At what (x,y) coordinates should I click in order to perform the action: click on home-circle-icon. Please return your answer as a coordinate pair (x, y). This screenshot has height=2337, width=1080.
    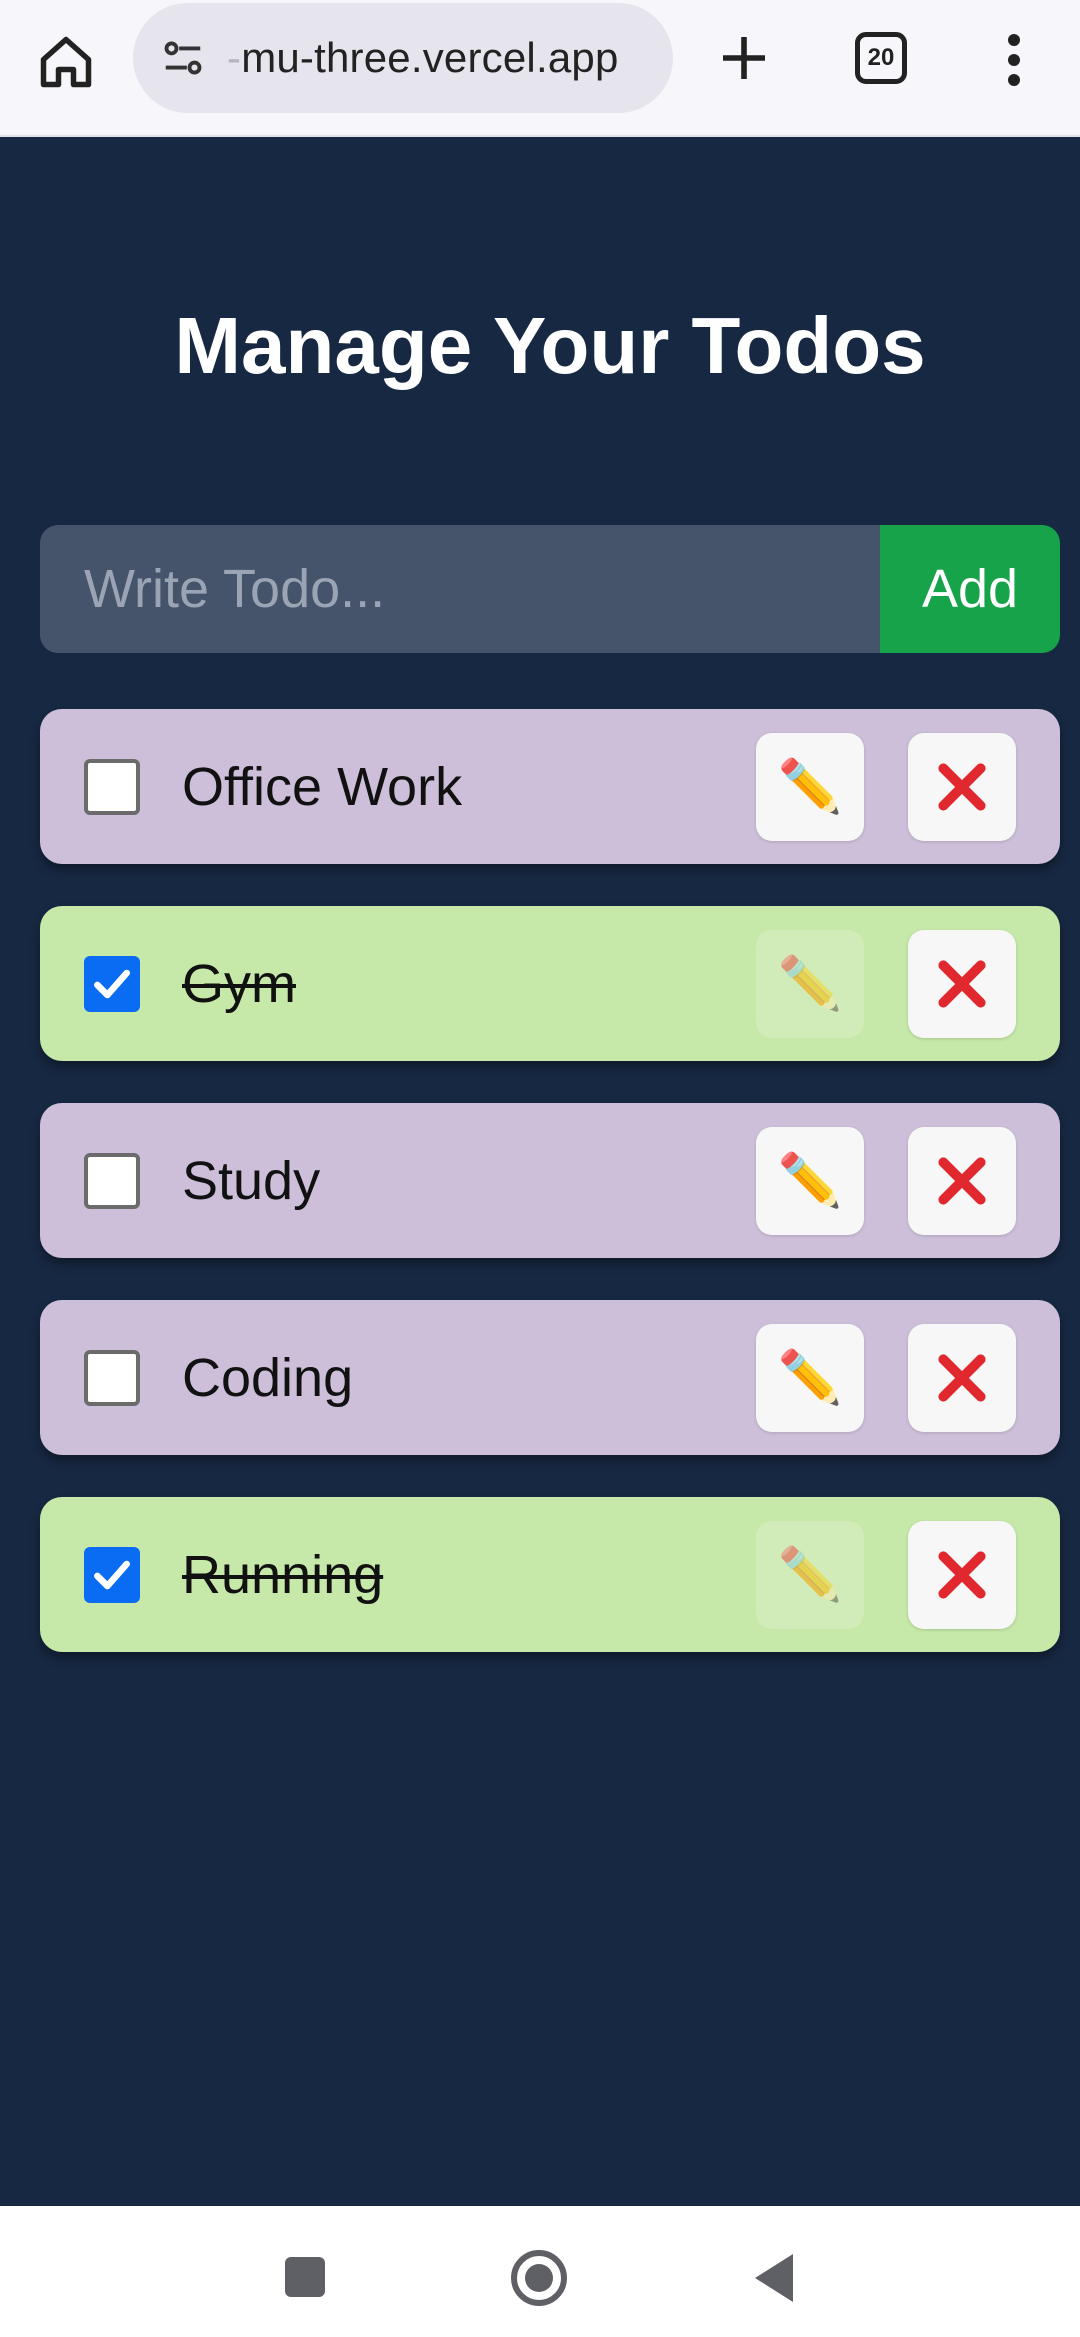
    Looking at the image, I should click on (539, 2278).